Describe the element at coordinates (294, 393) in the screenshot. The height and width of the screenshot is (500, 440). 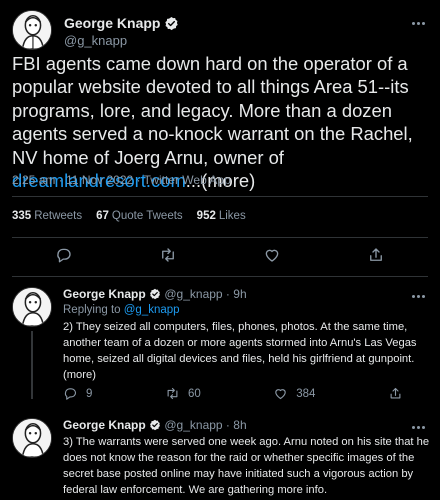
I see `like-action: 384` at that location.